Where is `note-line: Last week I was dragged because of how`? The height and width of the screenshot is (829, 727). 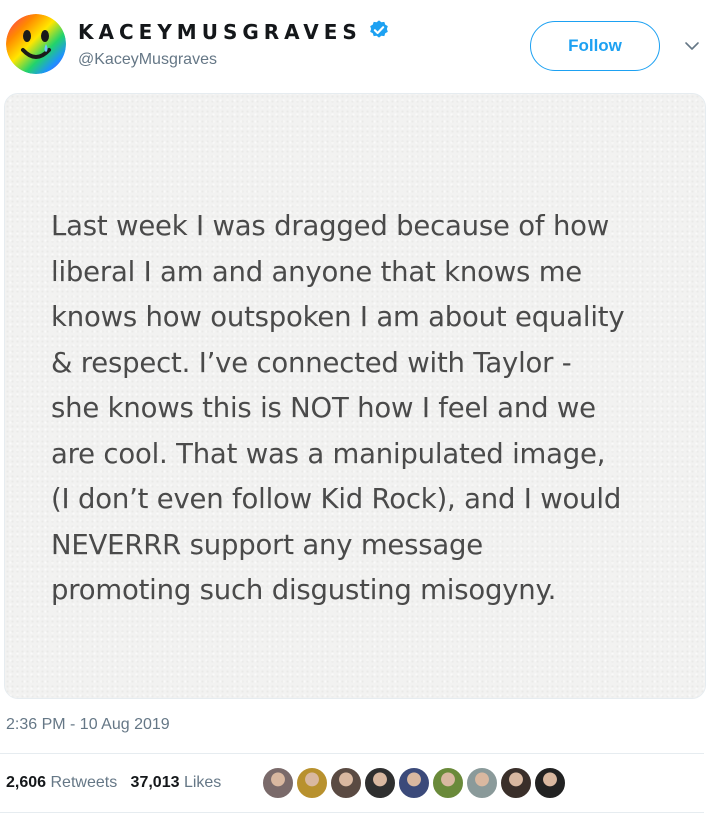 note-line: Last week I was dragged because of how is located at coordinates (330, 226).